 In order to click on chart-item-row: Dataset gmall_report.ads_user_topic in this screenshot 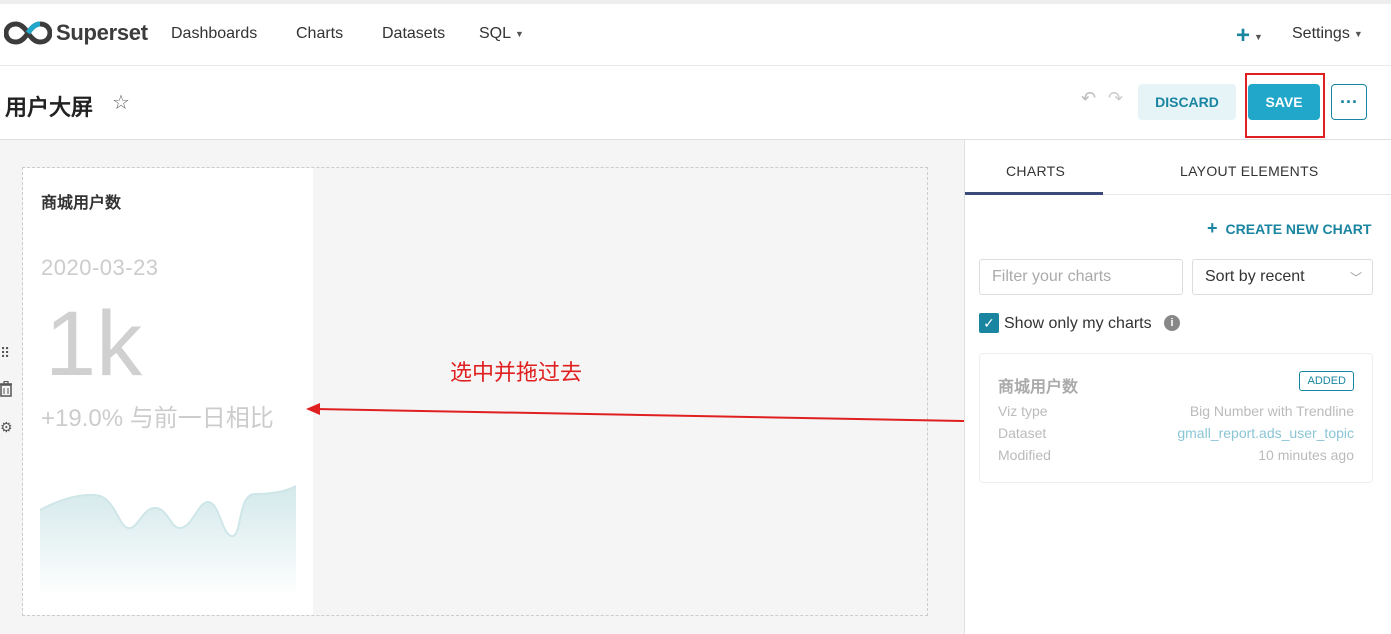, I will do `click(1176, 433)`.